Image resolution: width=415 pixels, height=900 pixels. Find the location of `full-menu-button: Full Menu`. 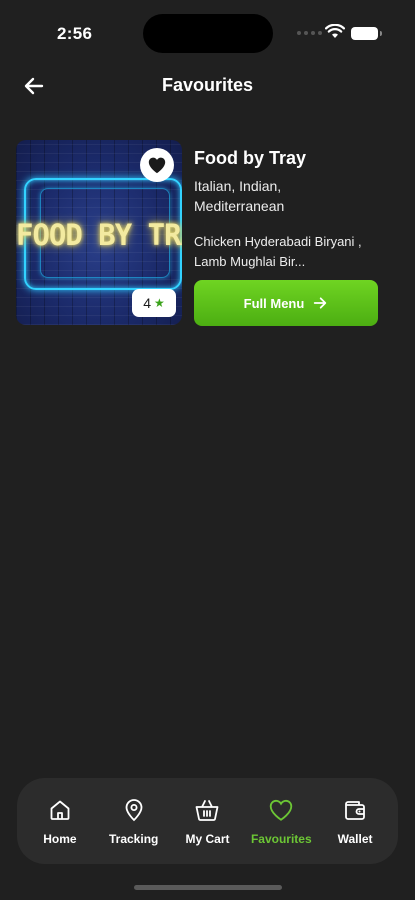

full-menu-button: Full Menu is located at coordinates (286, 303).